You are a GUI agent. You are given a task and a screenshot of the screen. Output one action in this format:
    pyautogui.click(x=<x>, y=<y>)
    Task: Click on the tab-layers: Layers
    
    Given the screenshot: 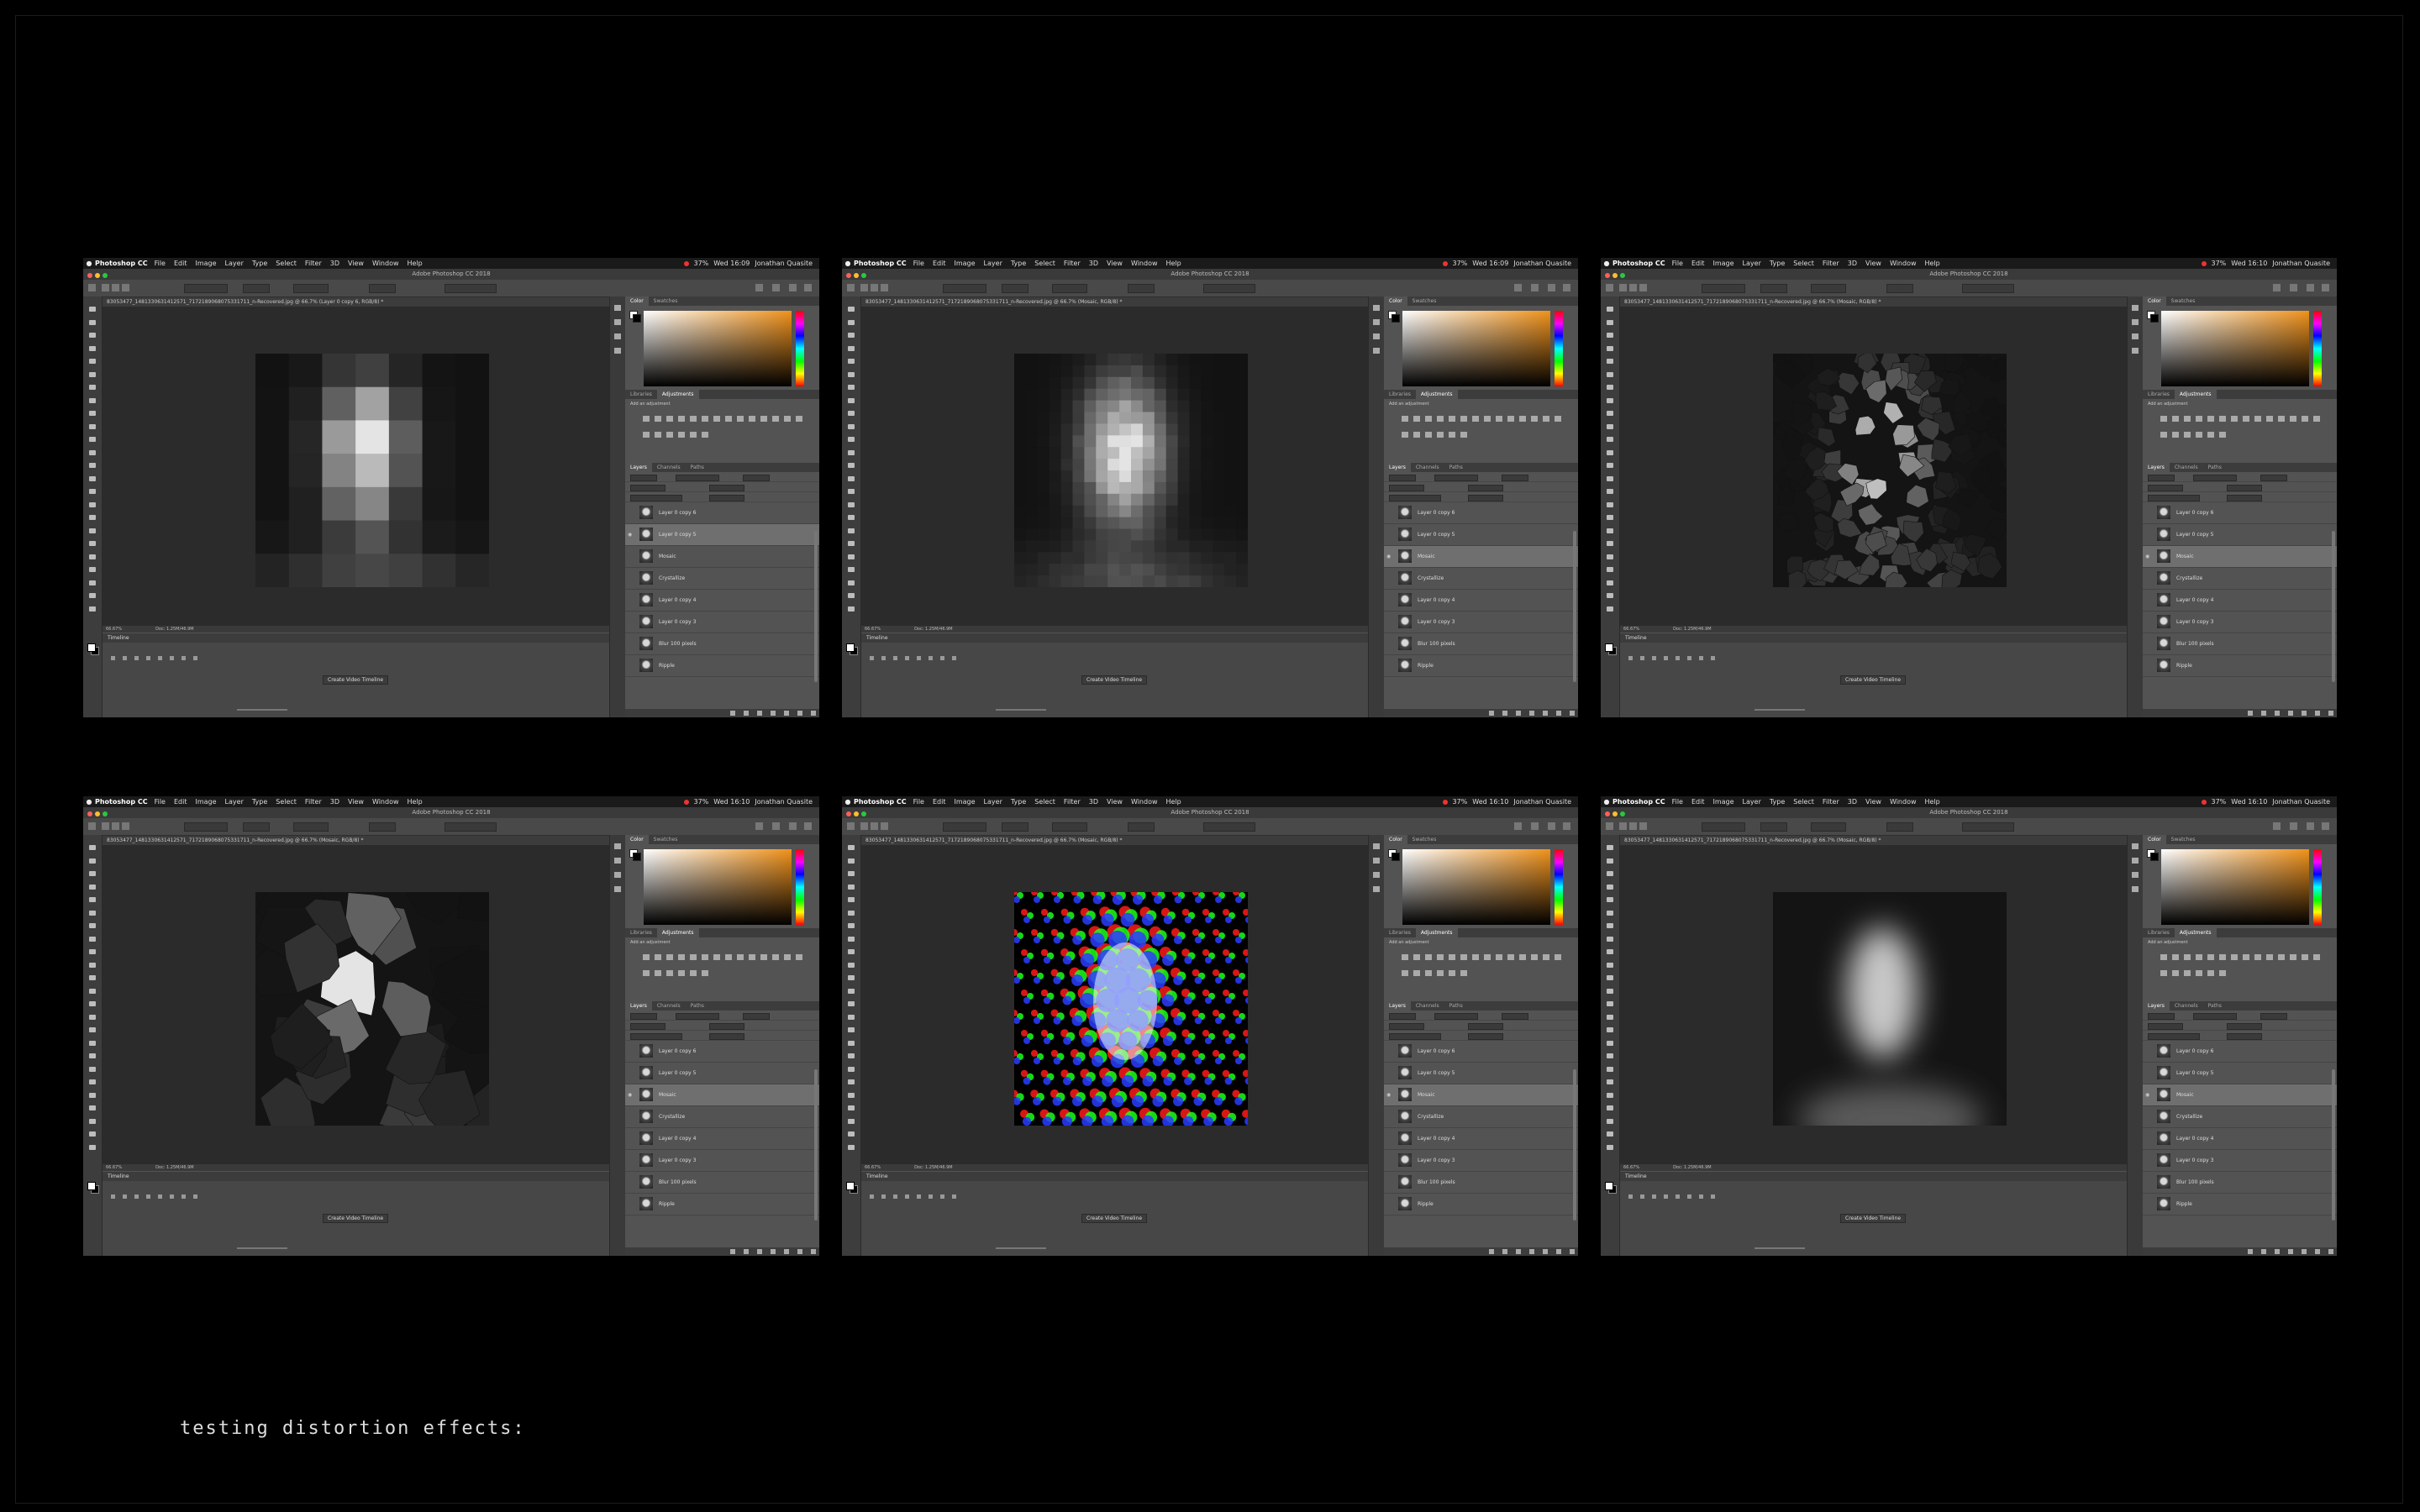 What is the action you would take?
    pyautogui.click(x=1397, y=467)
    